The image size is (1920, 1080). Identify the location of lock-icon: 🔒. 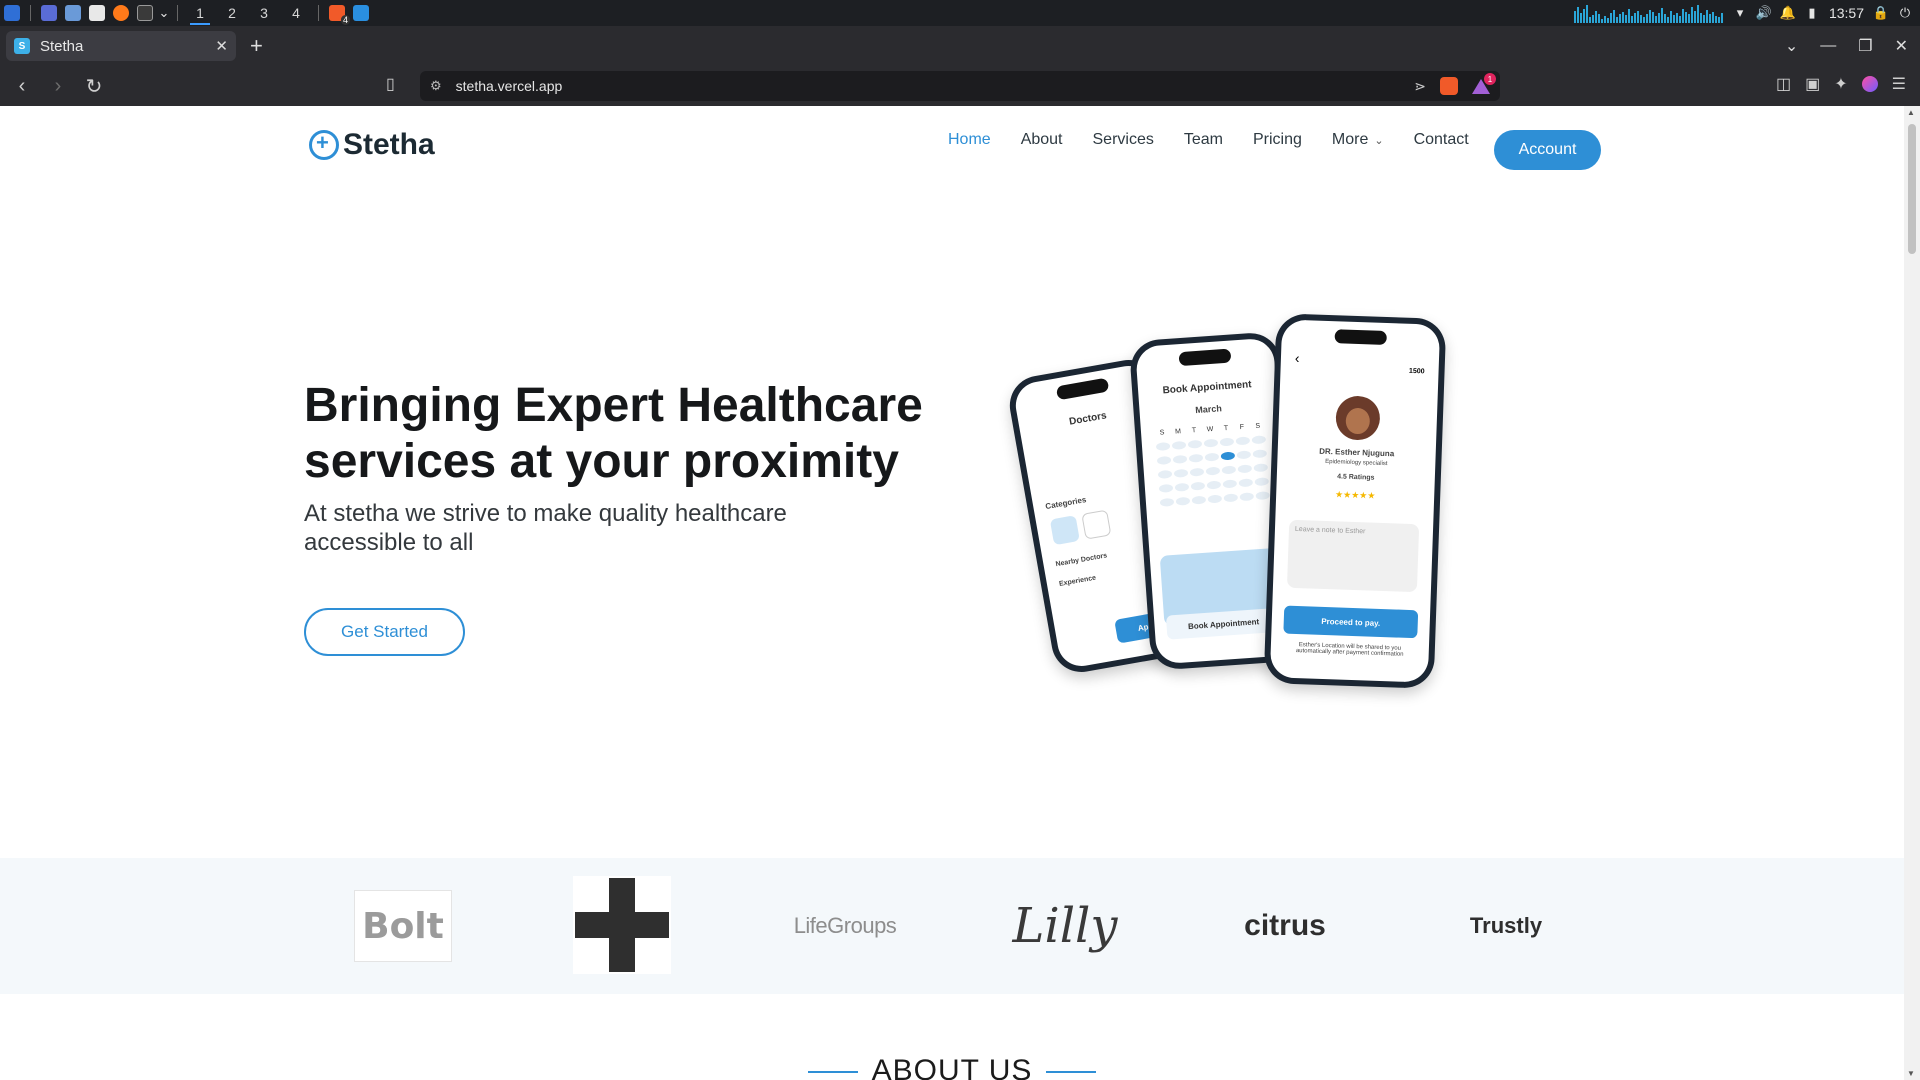
(1881, 12).